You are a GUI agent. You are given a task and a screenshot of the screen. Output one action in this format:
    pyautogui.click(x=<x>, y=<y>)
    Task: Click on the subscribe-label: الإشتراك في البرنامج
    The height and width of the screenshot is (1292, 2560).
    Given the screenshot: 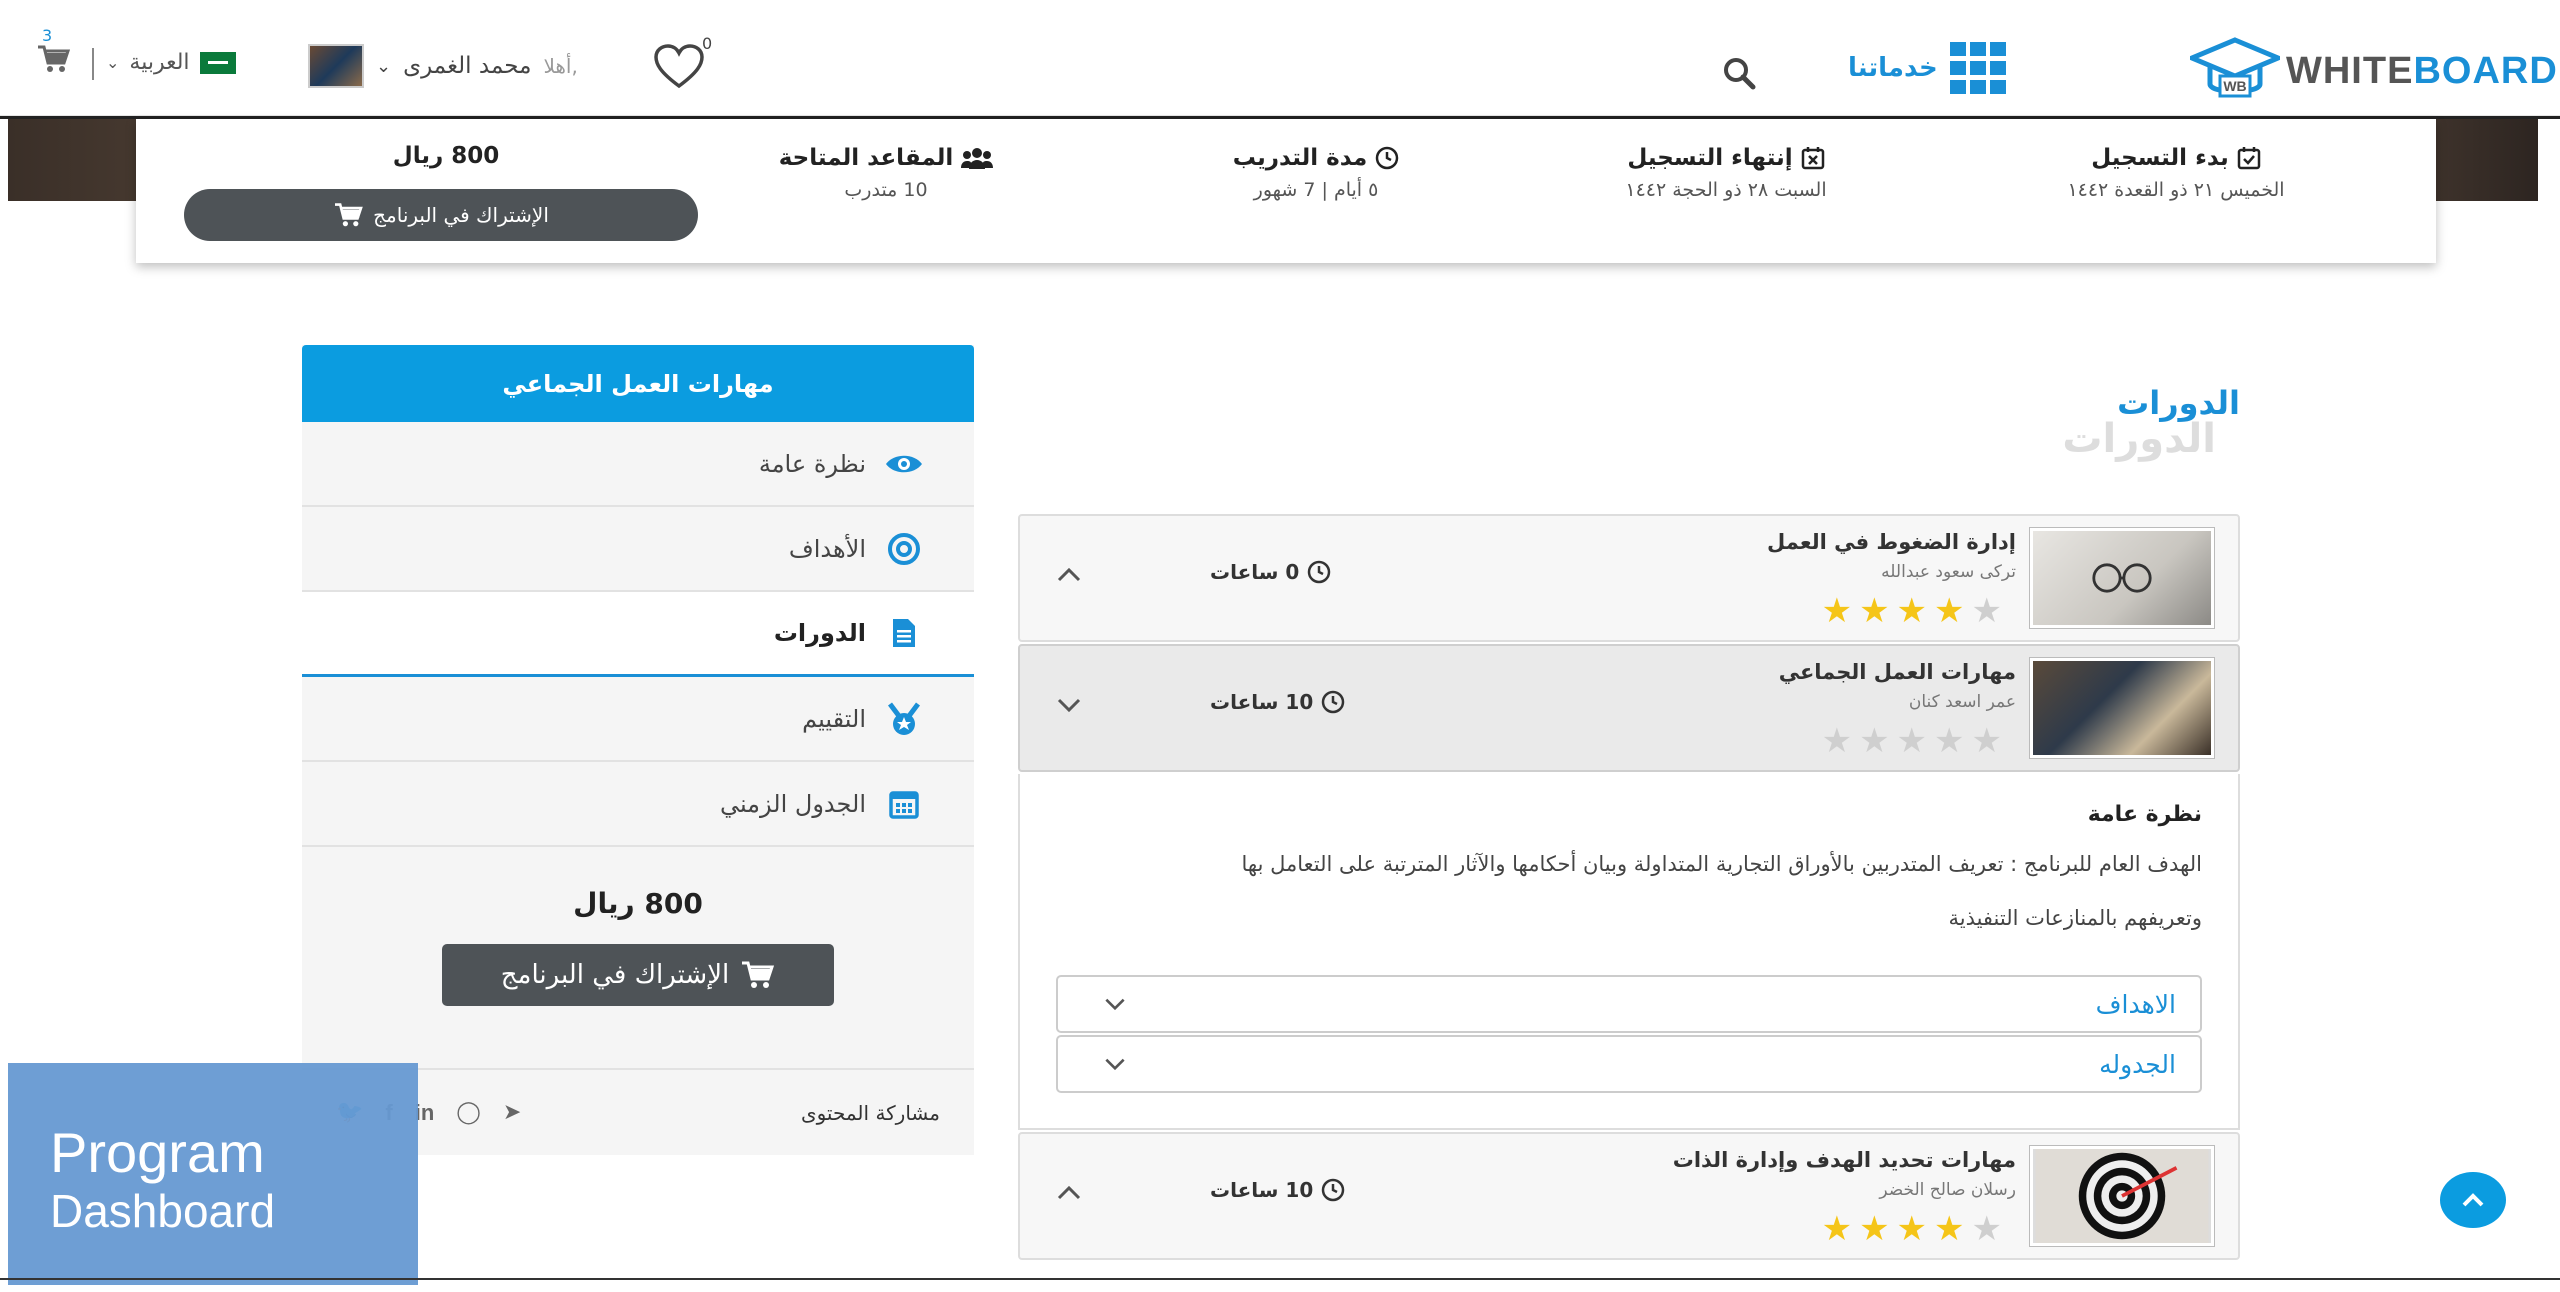 What is the action you would take?
    pyautogui.click(x=461, y=215)
    